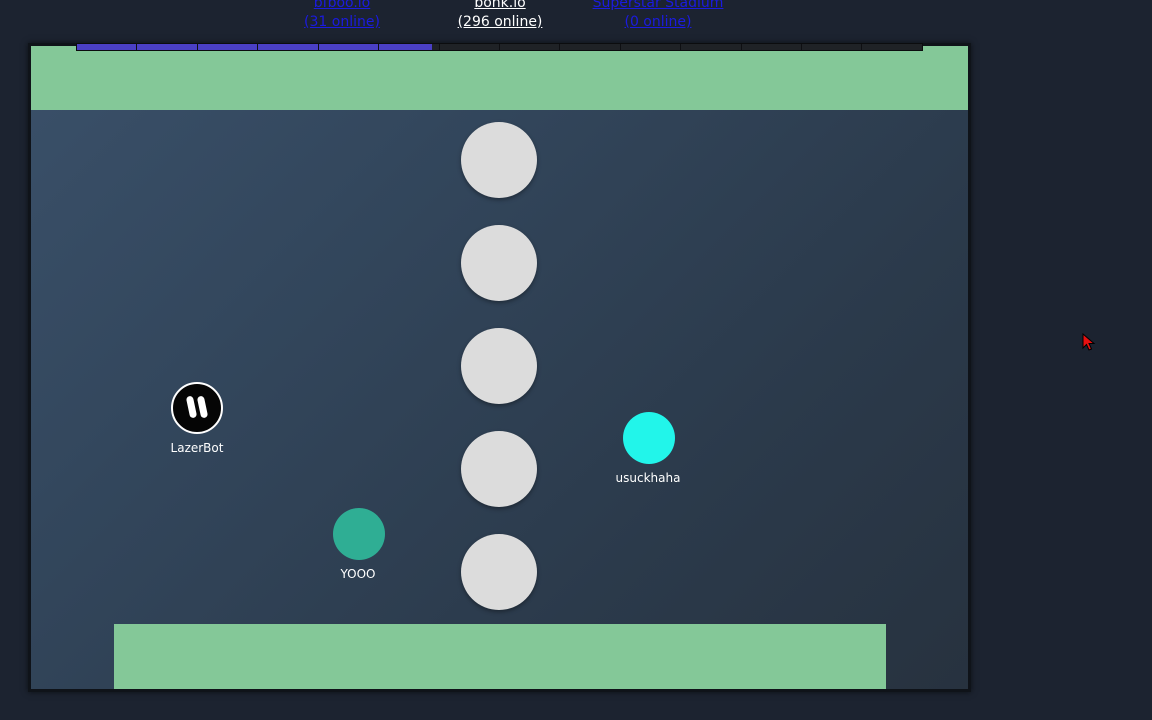  I want to click on mouse-cursor-icon, so click(1089, 342).